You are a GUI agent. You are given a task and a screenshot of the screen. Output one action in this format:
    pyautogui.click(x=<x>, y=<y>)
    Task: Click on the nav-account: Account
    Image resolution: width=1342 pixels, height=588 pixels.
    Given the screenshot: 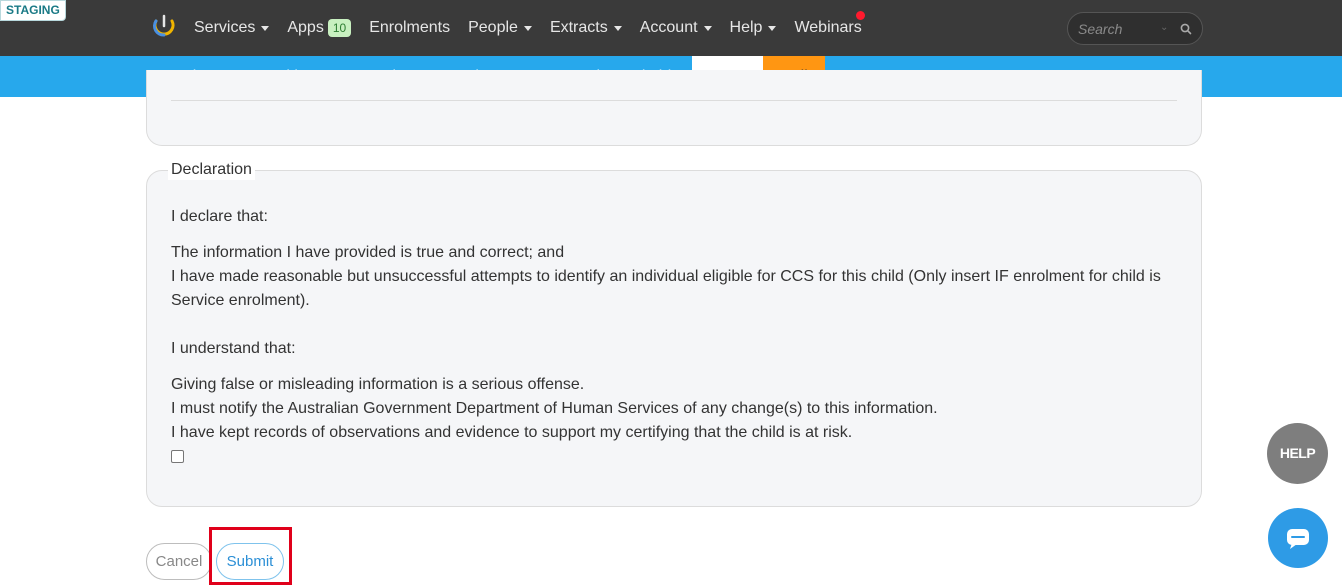 What is the action you would take?
    pyautogui.click(x=676, y=28)
    